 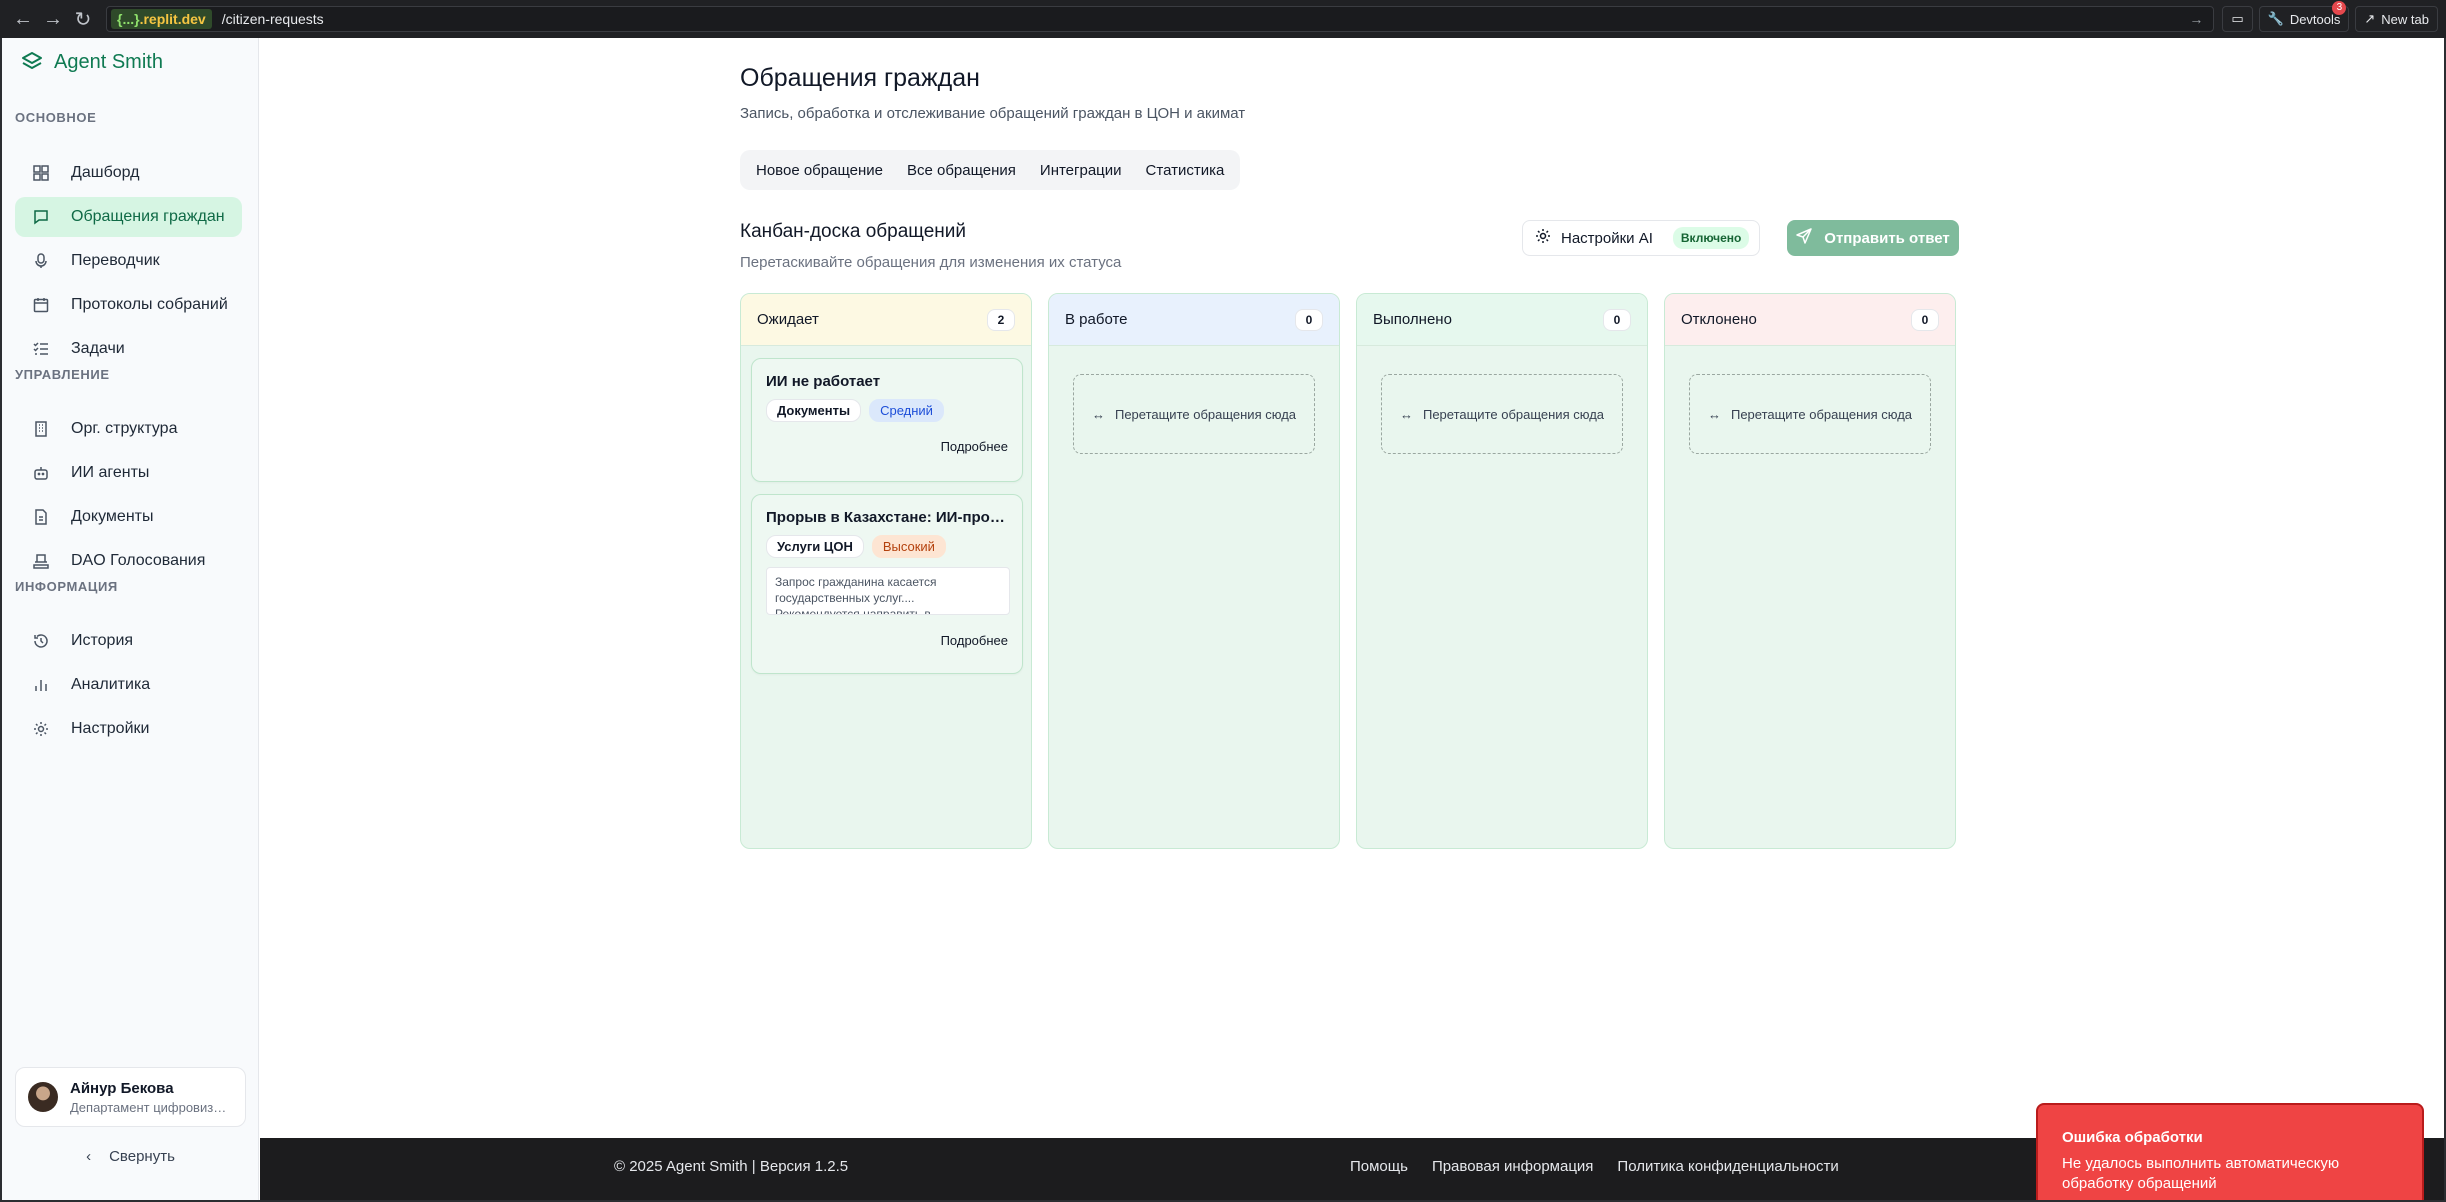 I want to click on column-title: Выполнено, so click(x=1412, y=319).